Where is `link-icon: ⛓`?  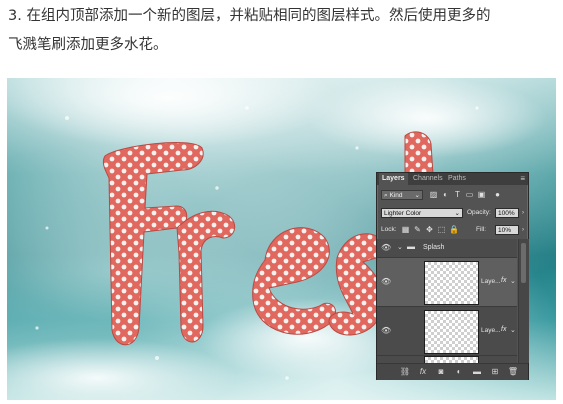
link-icon: ⛓ is located at coordinates (405, 372).